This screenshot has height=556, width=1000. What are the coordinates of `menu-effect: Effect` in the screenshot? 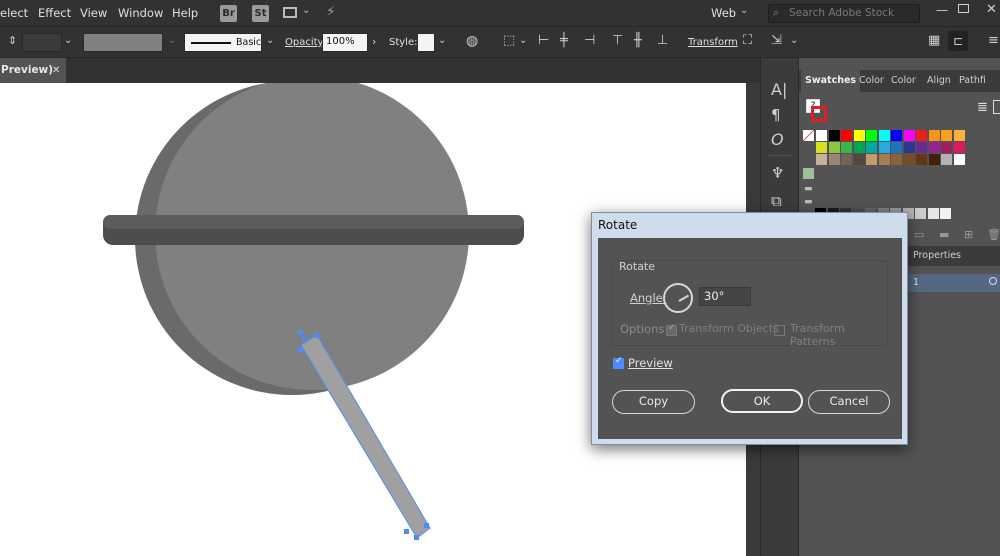 It's located at (54, 13).